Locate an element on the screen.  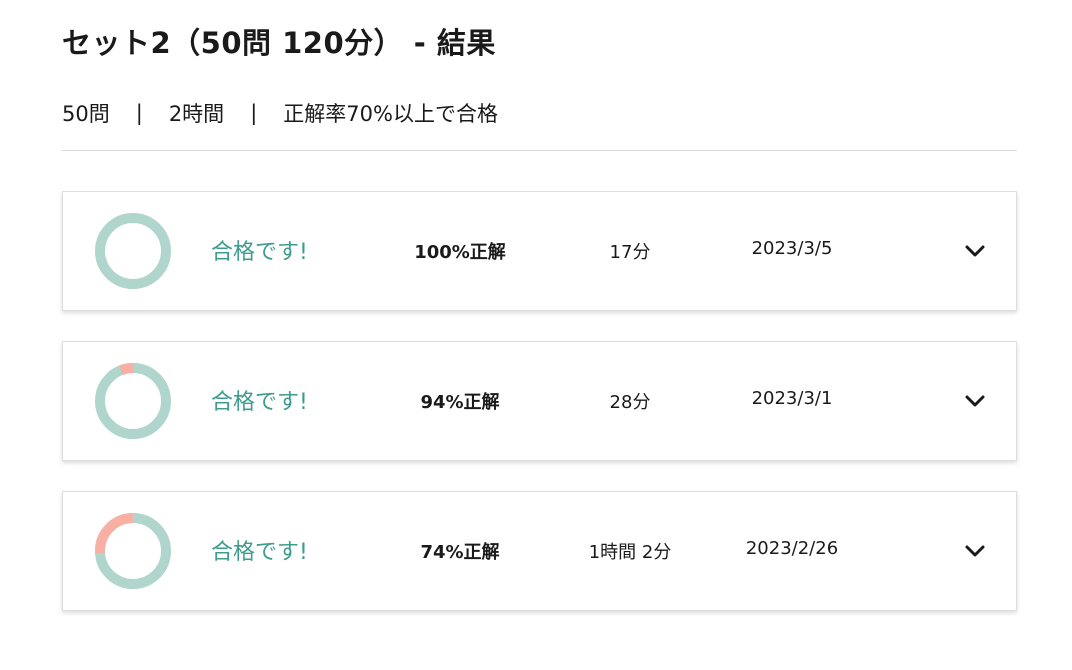
score-label: 100%正解 is located at coordinates (460, 252).